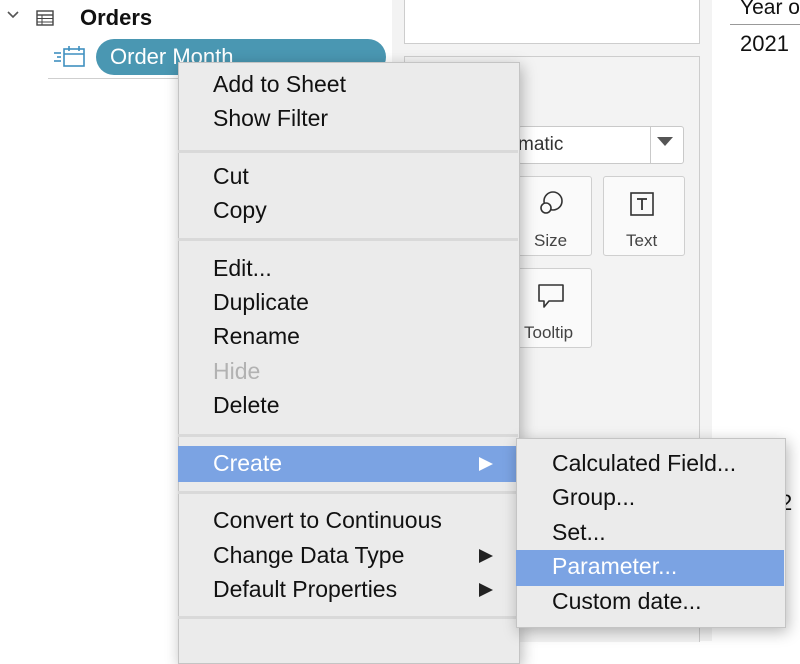  Describe the element at coordinates (327, 520) in the screenshot. I see `menu-item-convert-to-continuous: Convert to Continuous` at that location.